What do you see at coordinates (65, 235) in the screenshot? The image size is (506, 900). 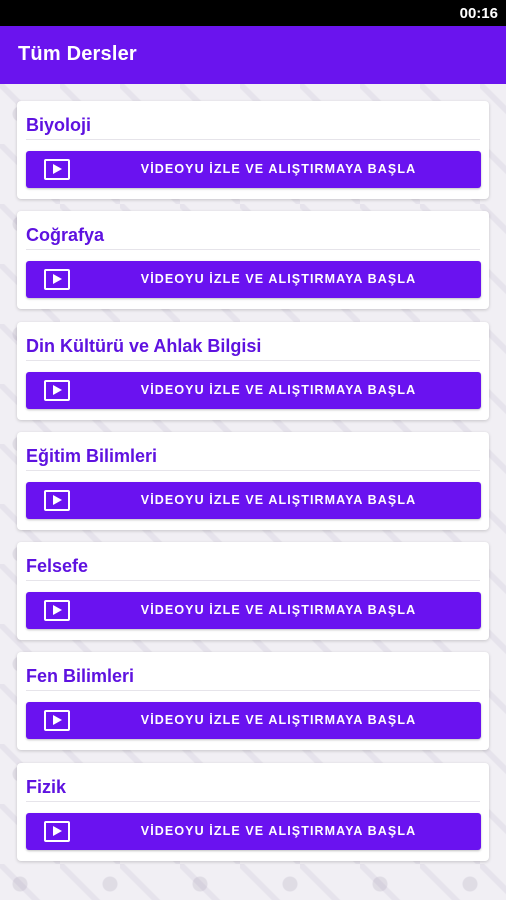 I see `course-title: Coğrafya` at bounding box center [65, 235].